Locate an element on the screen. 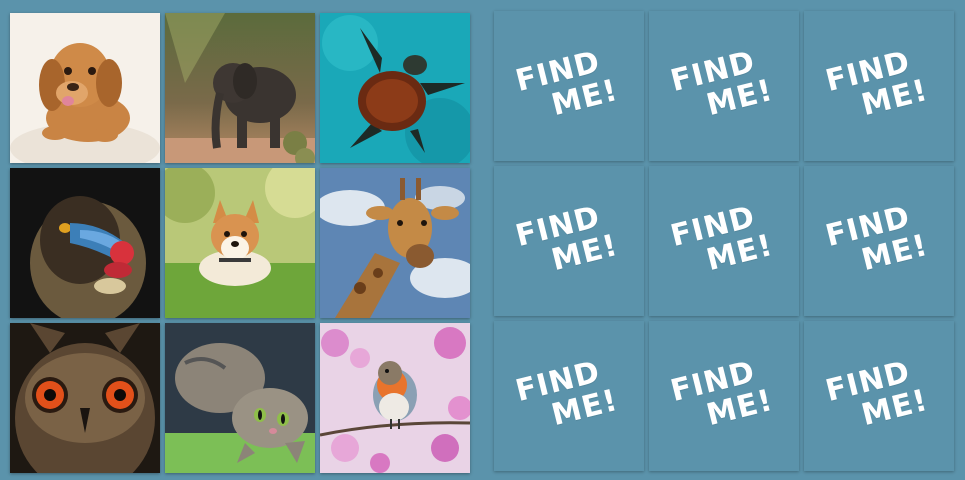 The width and height of the screenshot is (965, 480). tile-elephant is located at coordinates (240, 88).